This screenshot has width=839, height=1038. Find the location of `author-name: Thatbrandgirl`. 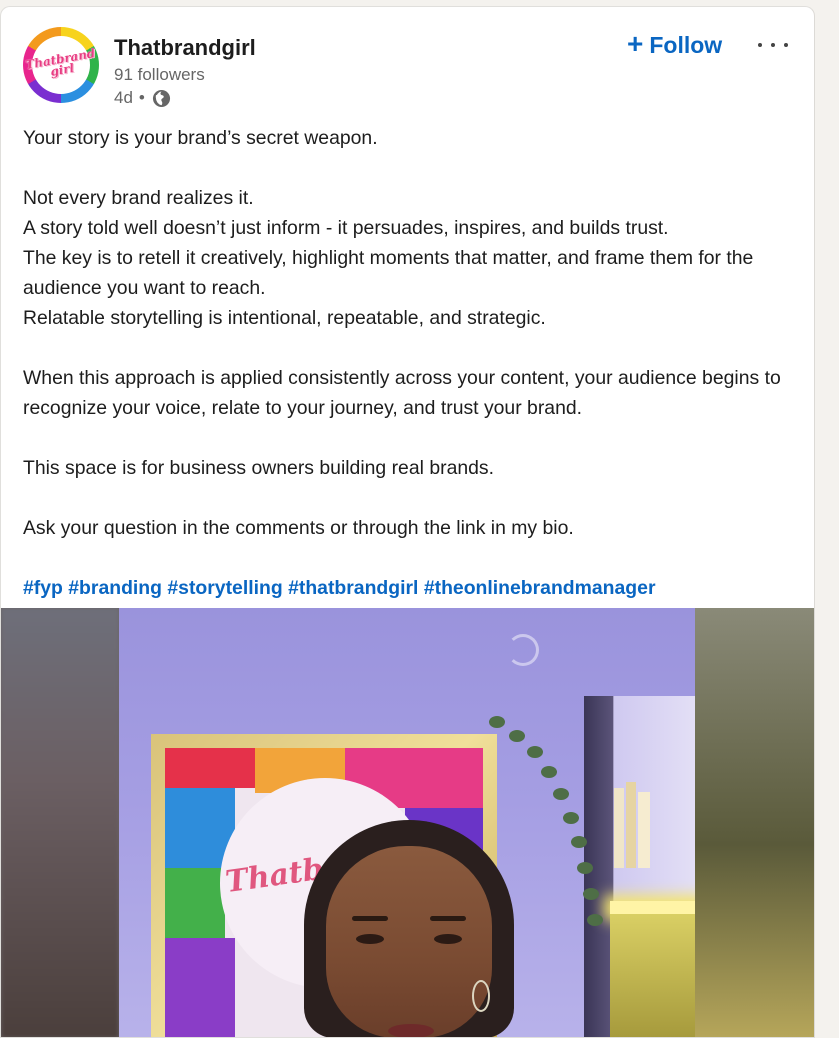

author-name: Thatbrandgirl is located at coordinates (185, 48).